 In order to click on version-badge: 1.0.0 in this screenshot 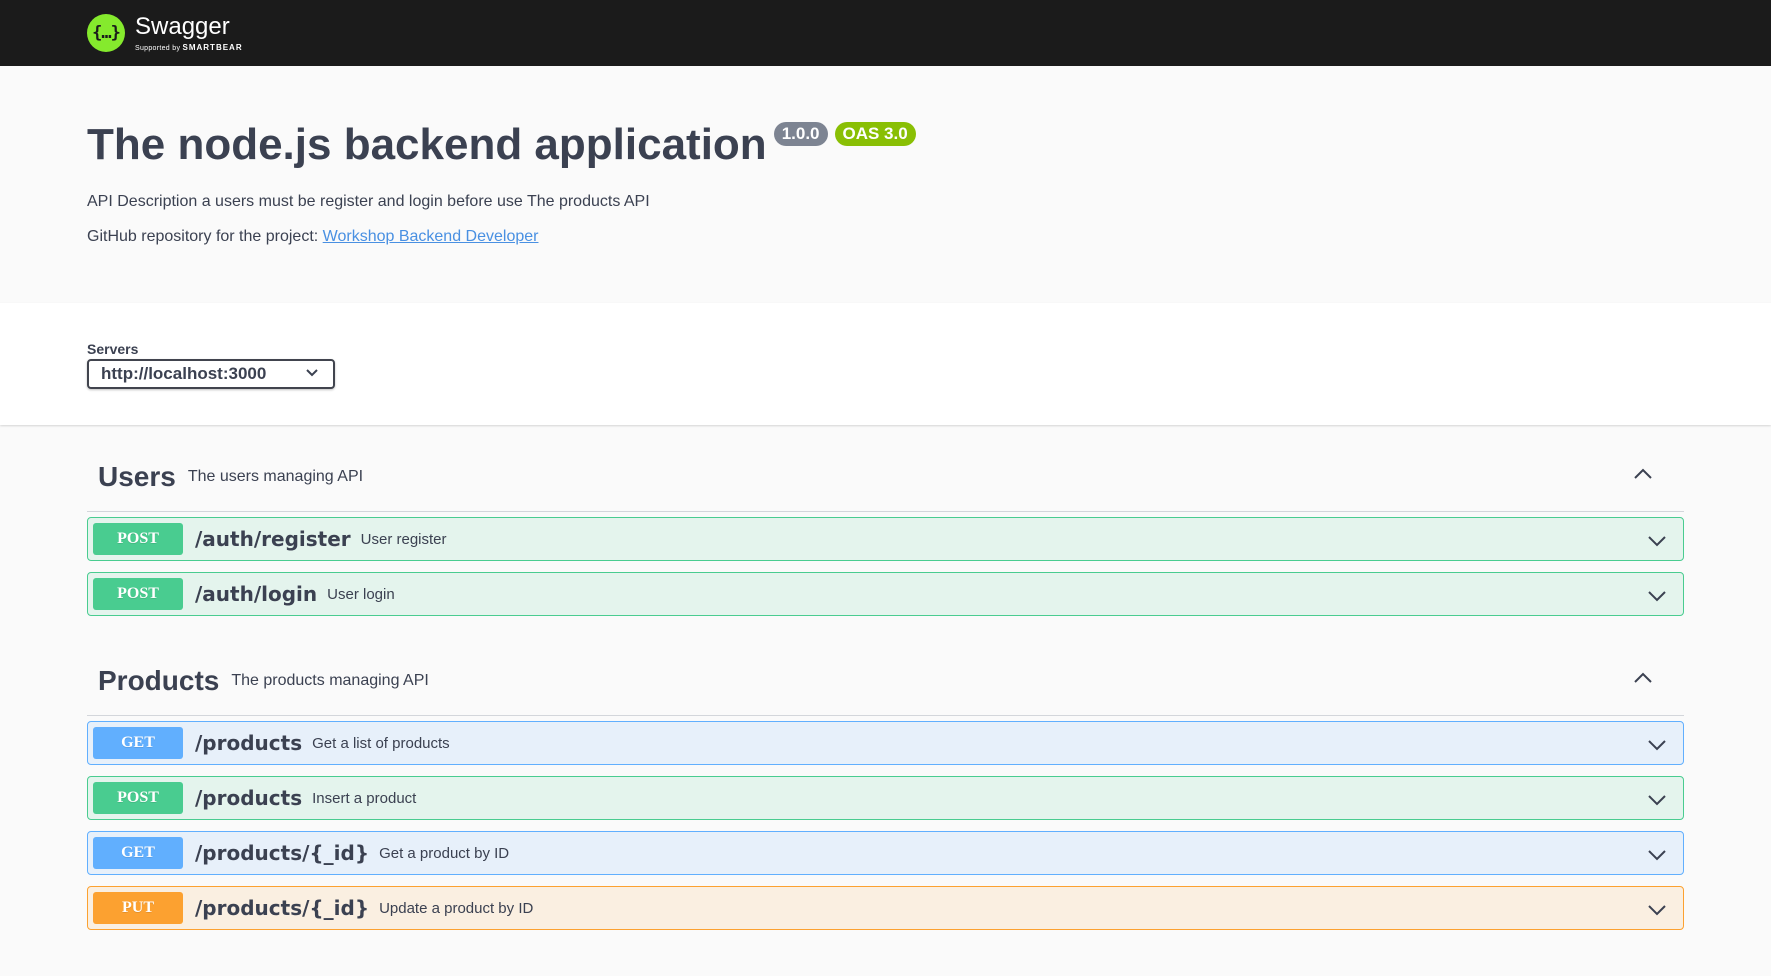, I will do `click(800, 134)`.